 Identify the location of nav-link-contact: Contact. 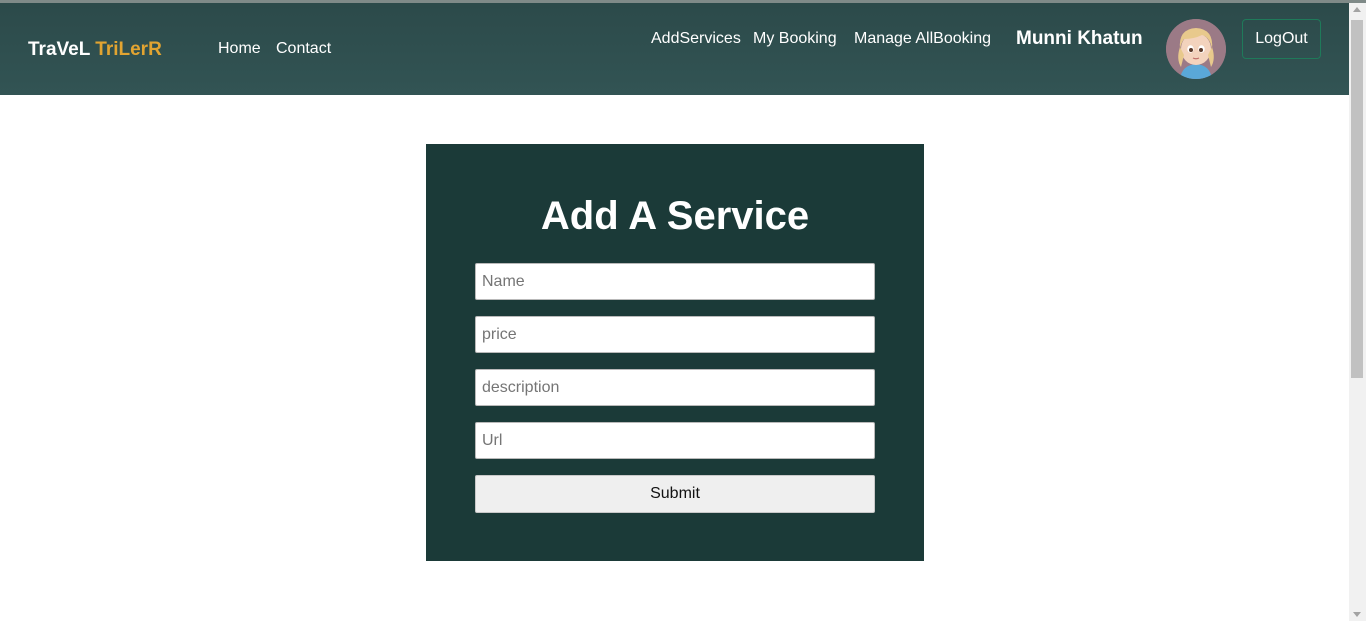
(303, 49).